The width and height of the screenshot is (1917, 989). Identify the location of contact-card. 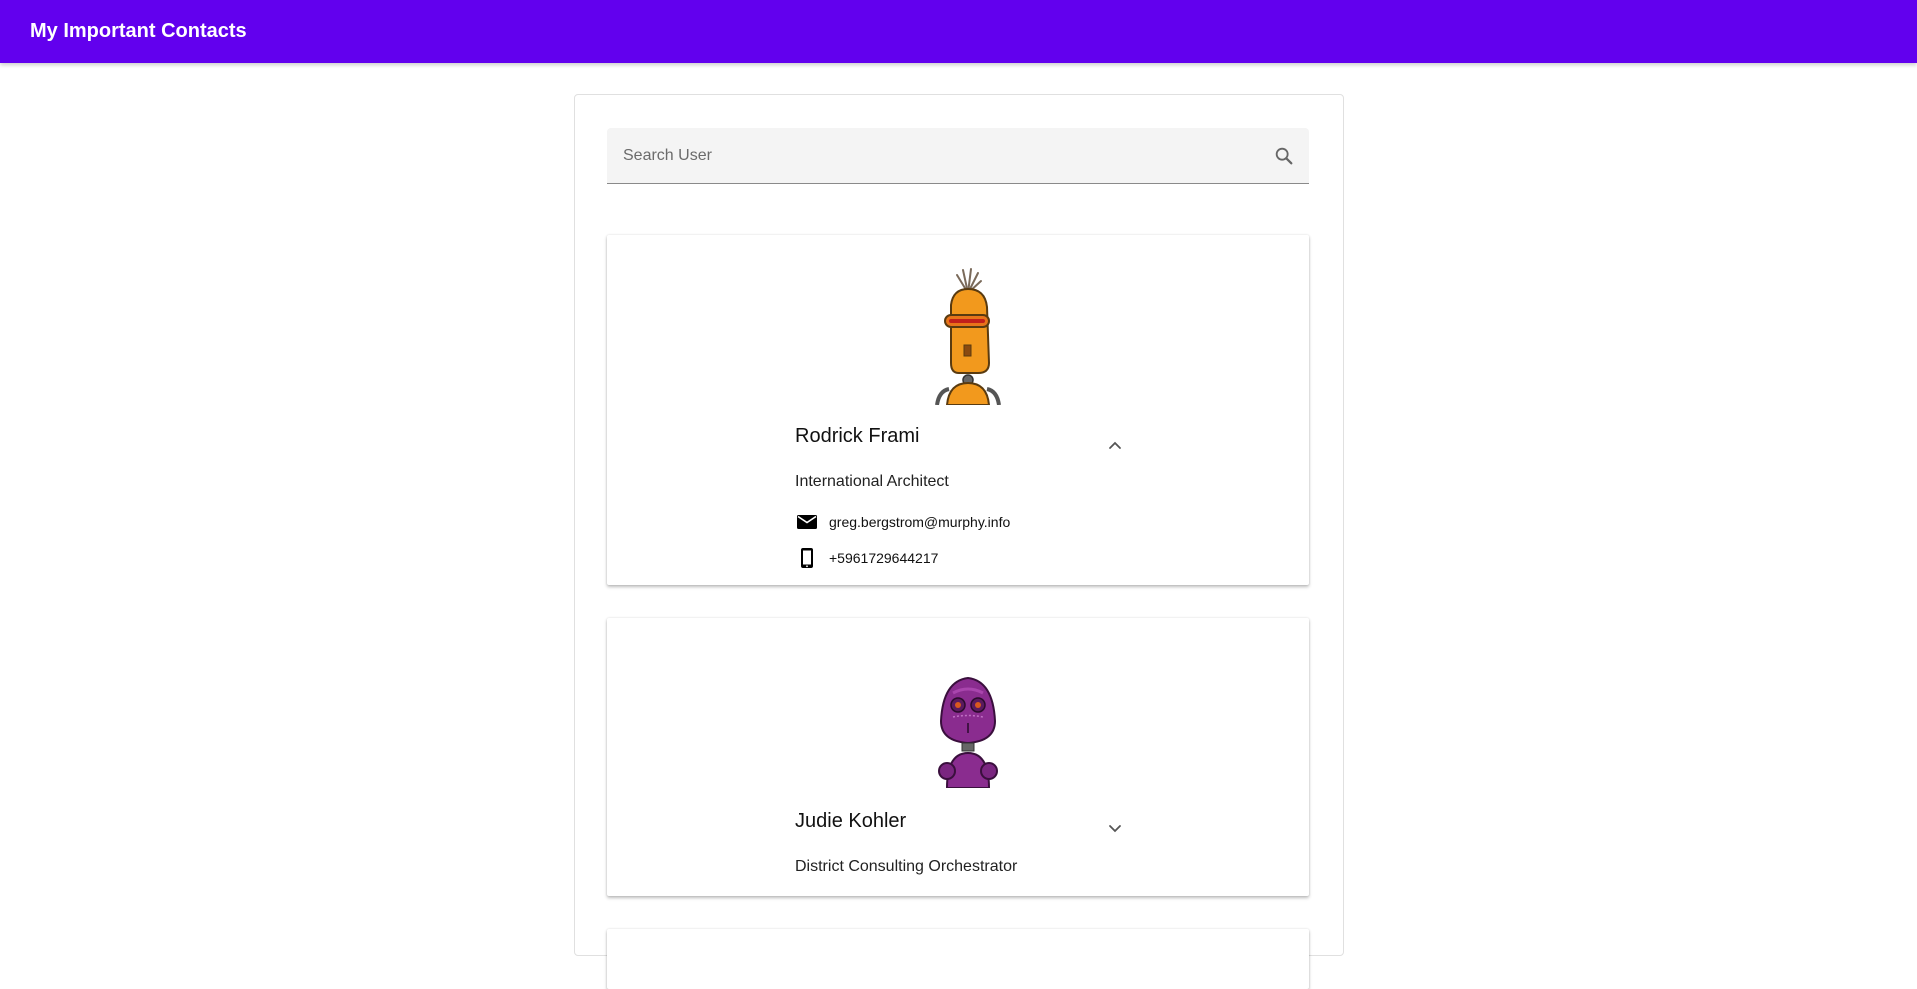
(958, 959).